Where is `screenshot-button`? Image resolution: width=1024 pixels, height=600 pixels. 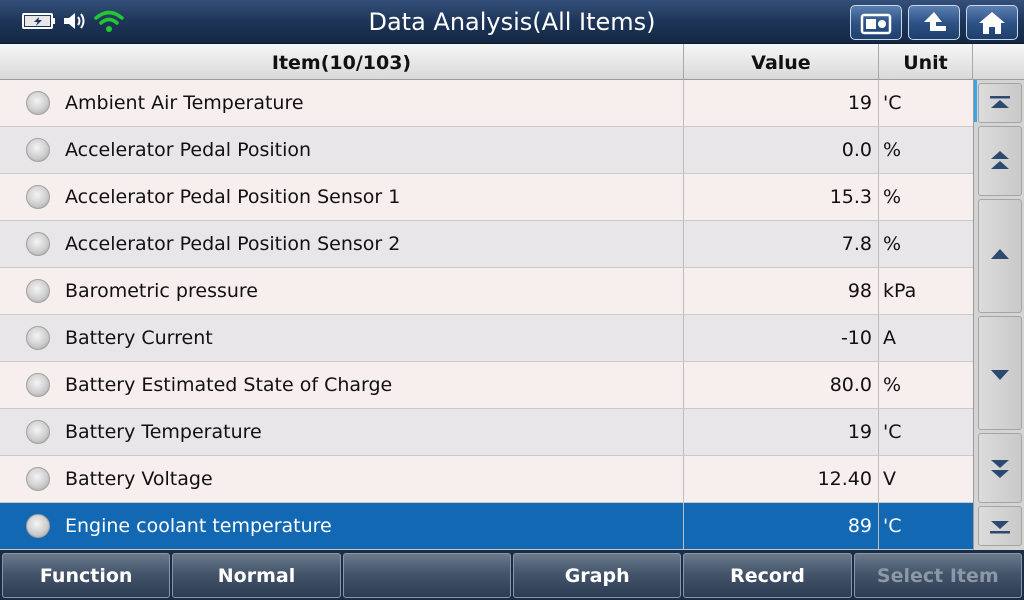
screenshot-button is located at coordinates (876, 22).